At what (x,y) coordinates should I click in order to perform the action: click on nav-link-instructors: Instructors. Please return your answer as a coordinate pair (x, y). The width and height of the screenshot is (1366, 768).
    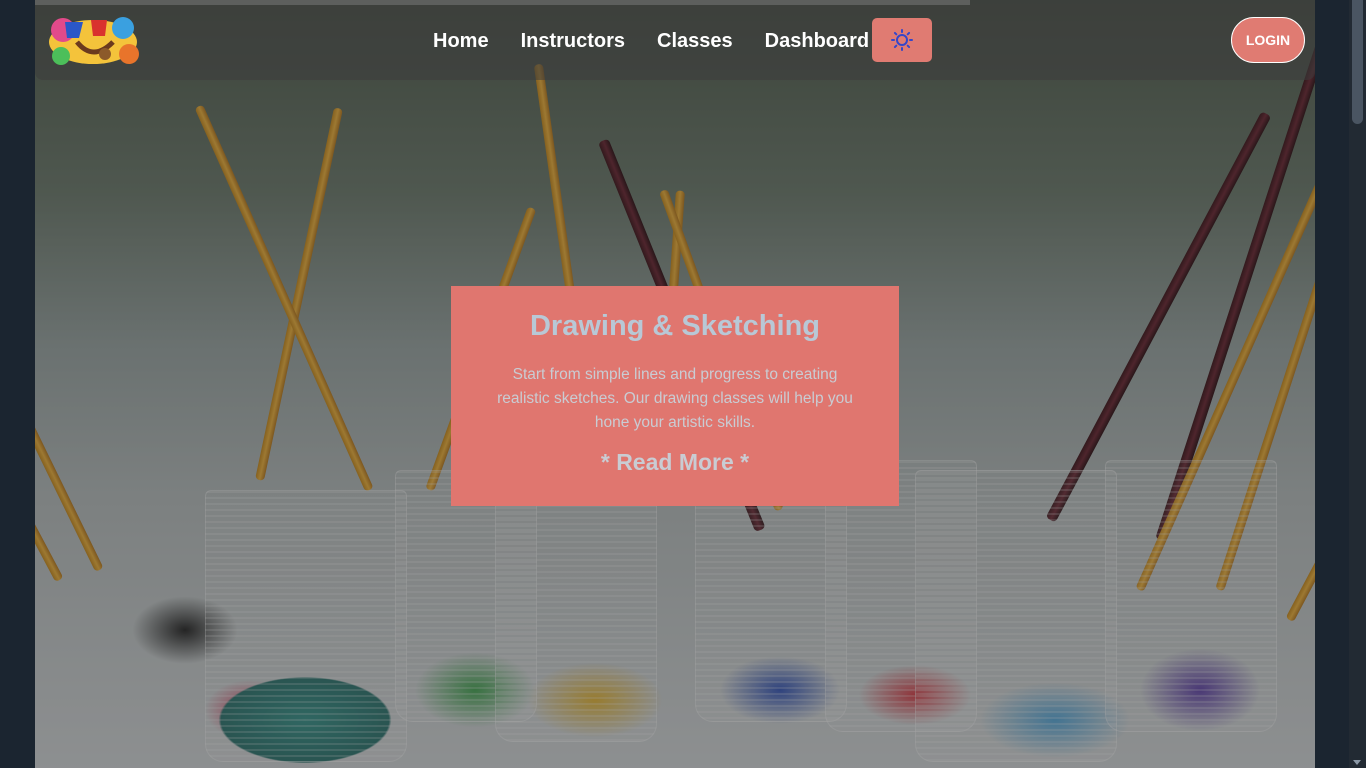
    Looking at the image, I should click on (573, 41).